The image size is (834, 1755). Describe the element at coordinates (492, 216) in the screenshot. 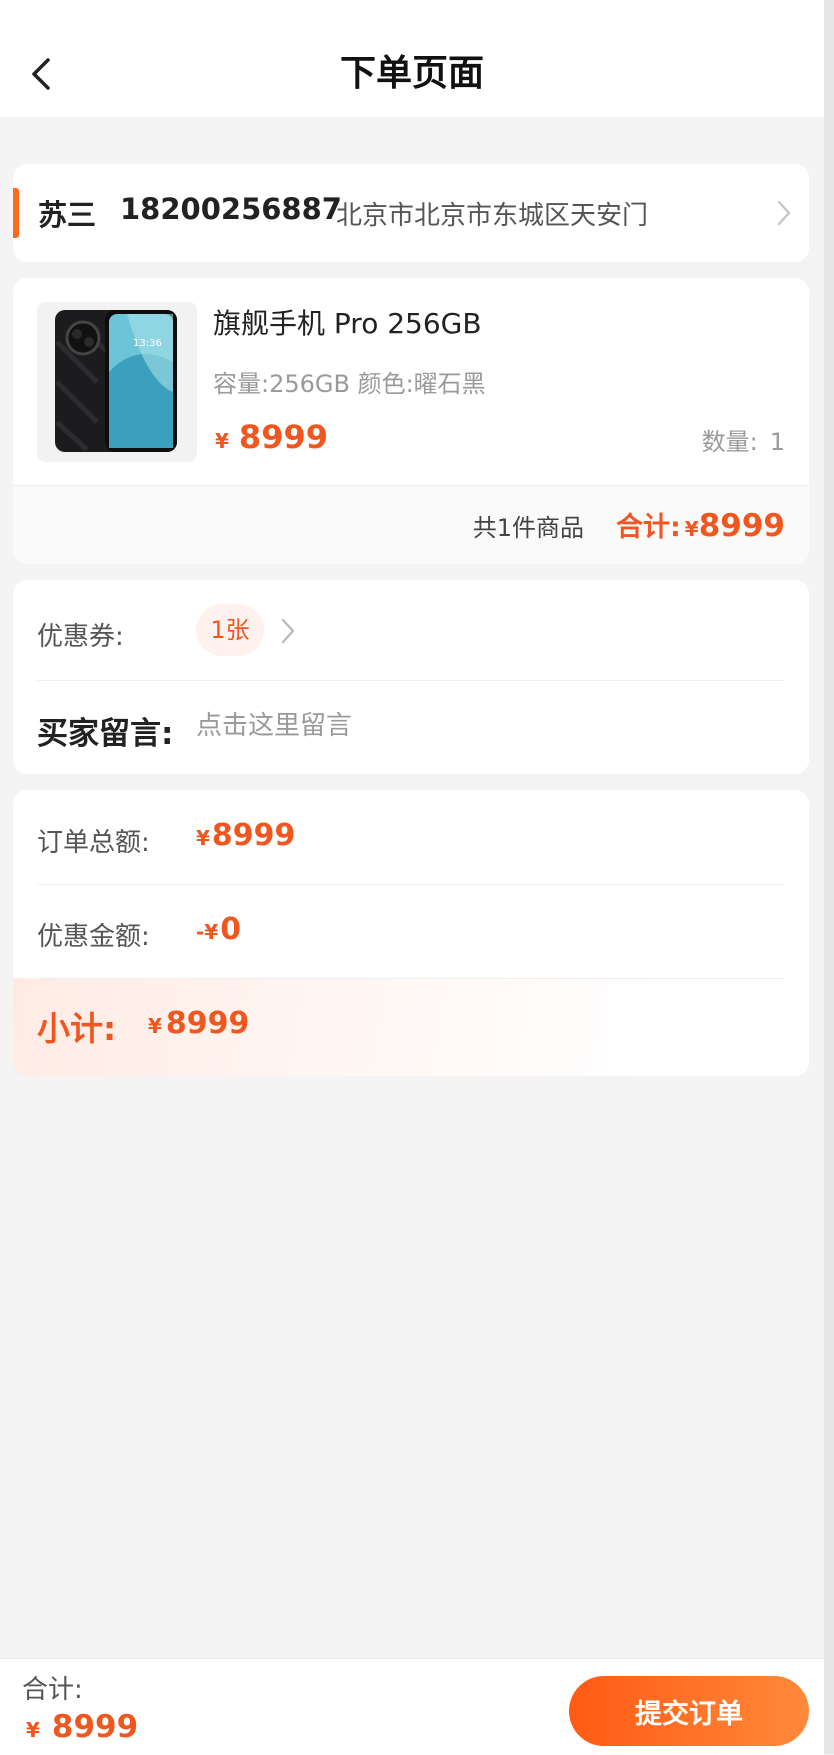

I see `receiver-address: 北京市北京市东城区天安门` at that location.